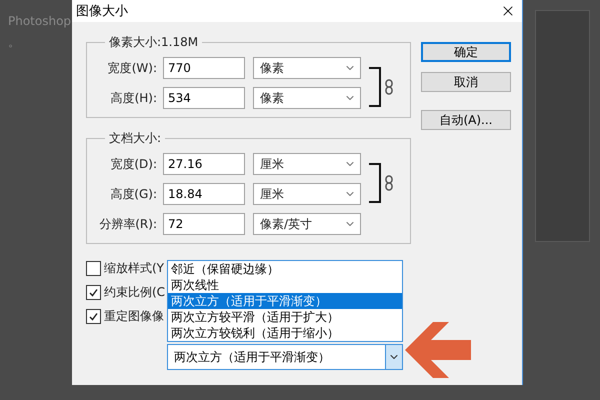 The image size is (600, 400). I want to click on field-label: 宽度(D):, so click(133, 164).